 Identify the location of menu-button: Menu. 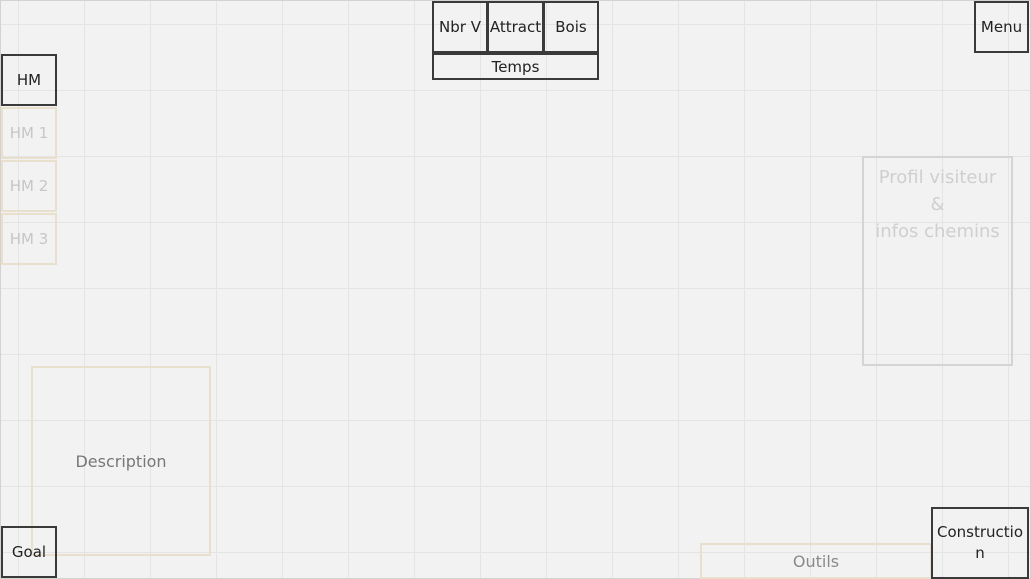
(1001, 27).